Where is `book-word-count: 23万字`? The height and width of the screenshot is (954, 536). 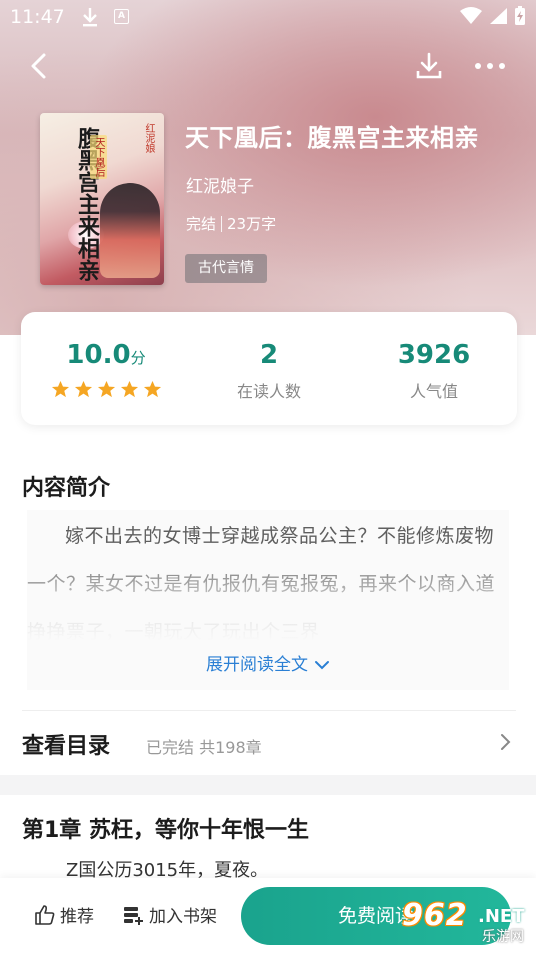 book-word-count: 23万字 is located at coordinates (252, 224).